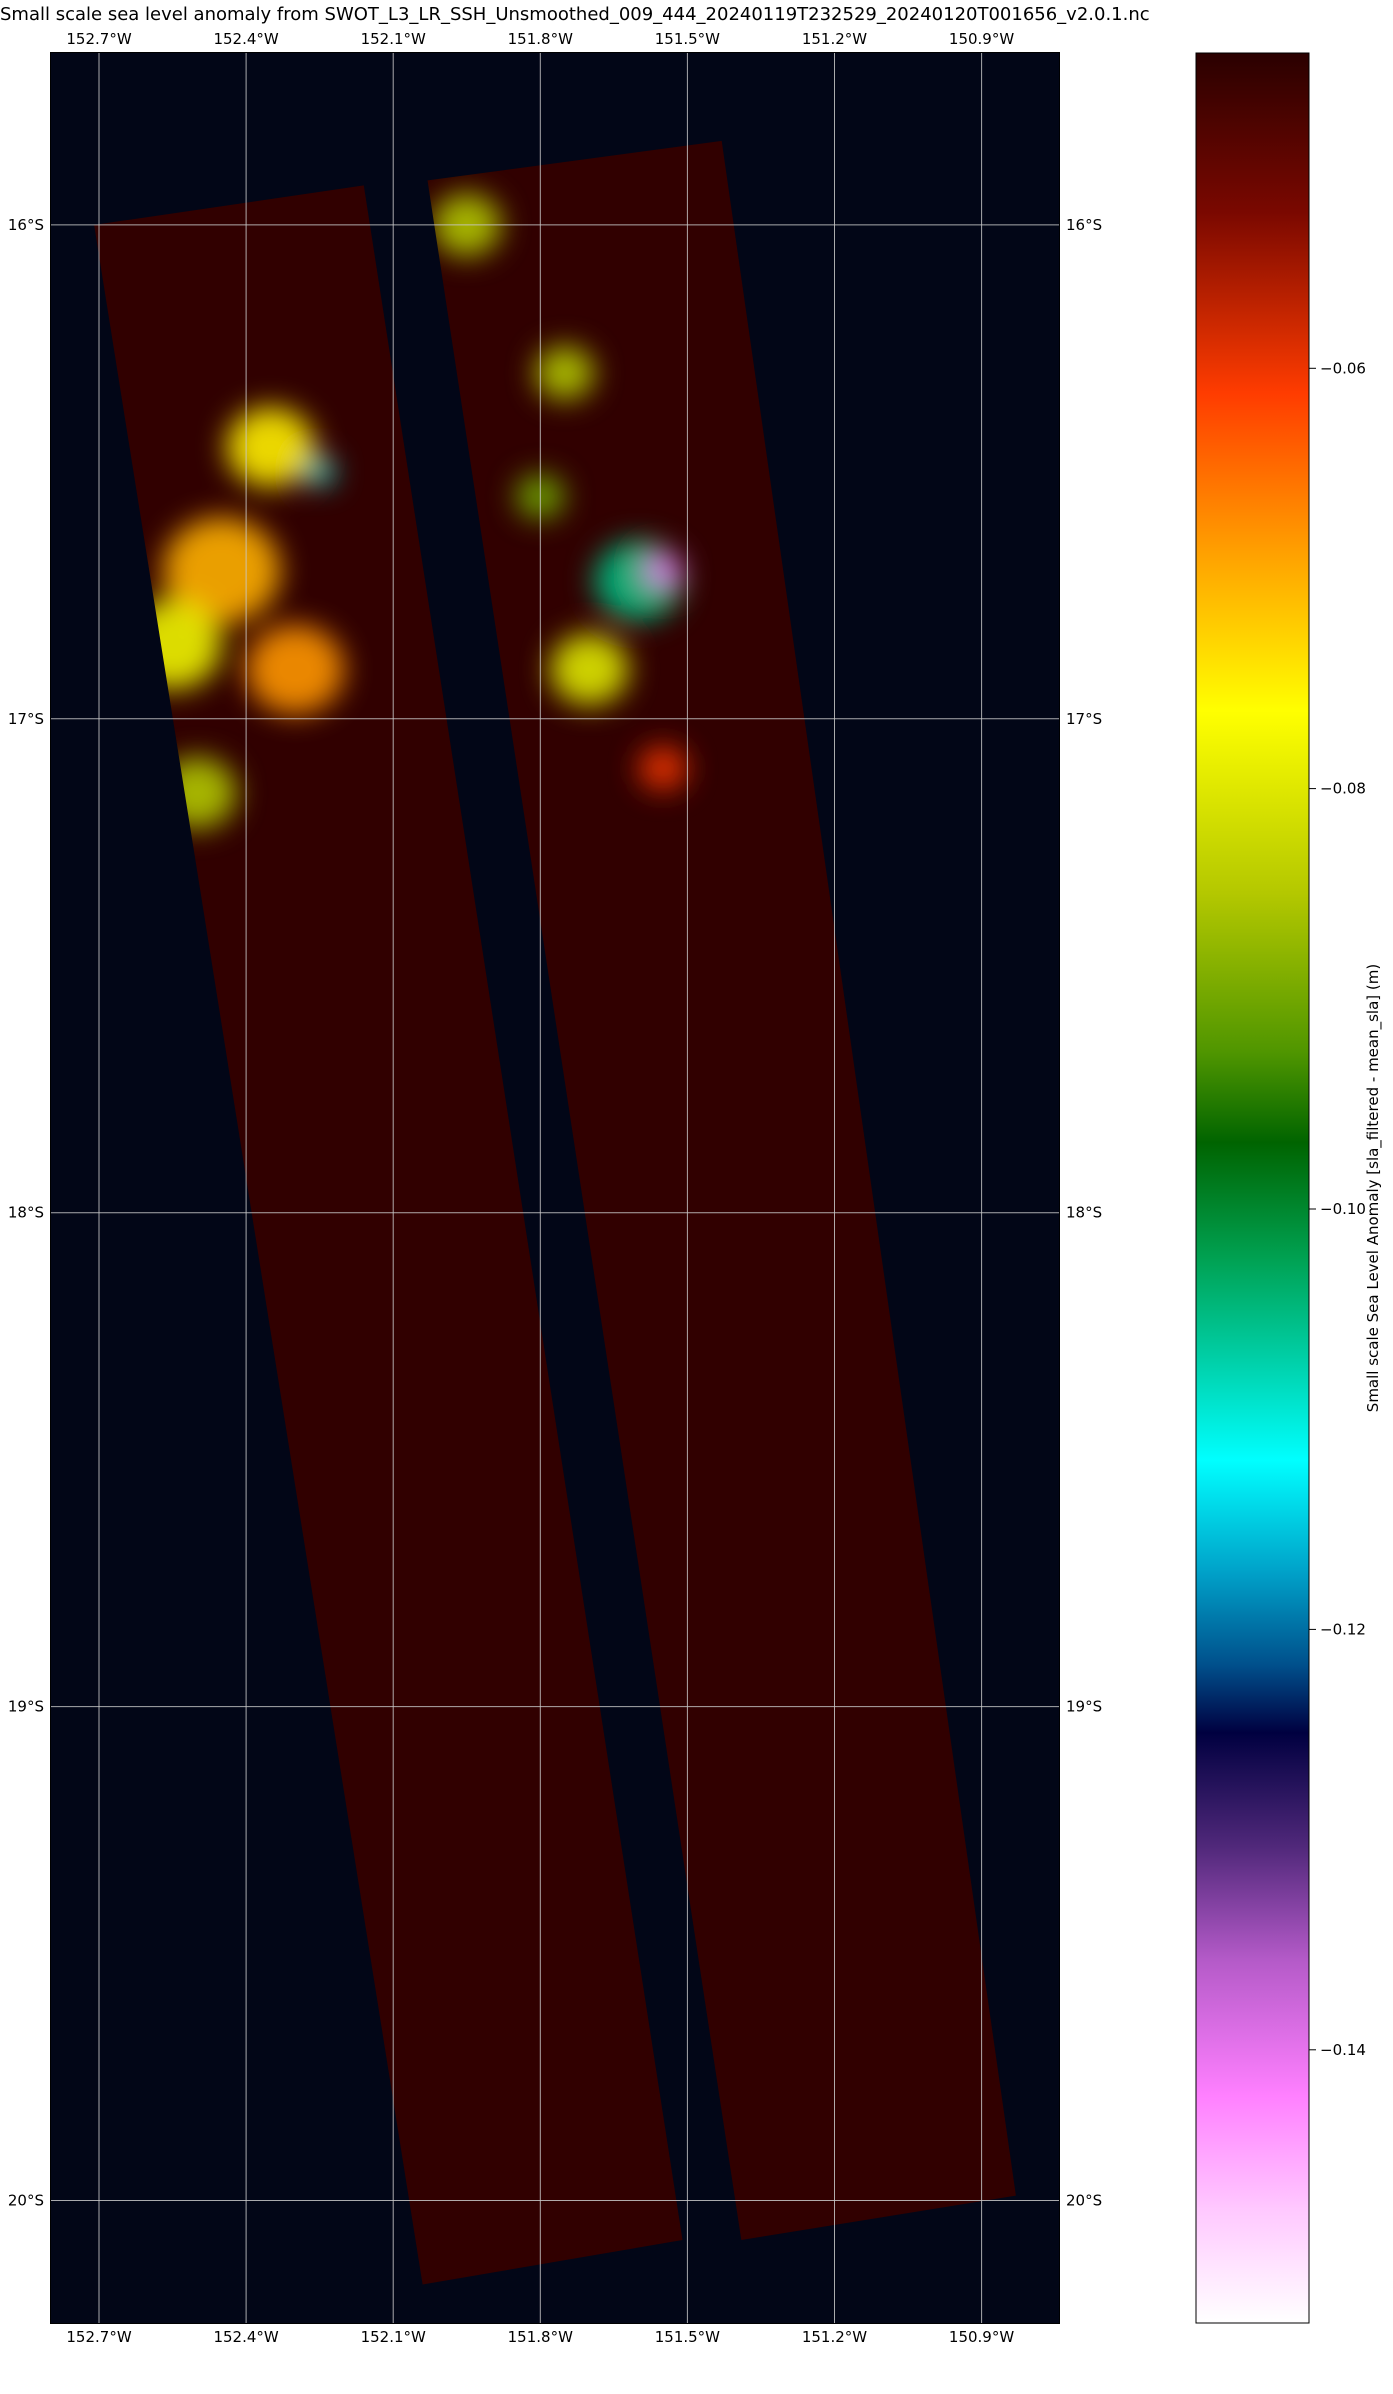 The width and height of the screenshot is (1393, 2394). Describe the element at coordinates (393, 2337) in the screenshot. I see `lon-tick-label-bottom: 152.1°W` at that location.